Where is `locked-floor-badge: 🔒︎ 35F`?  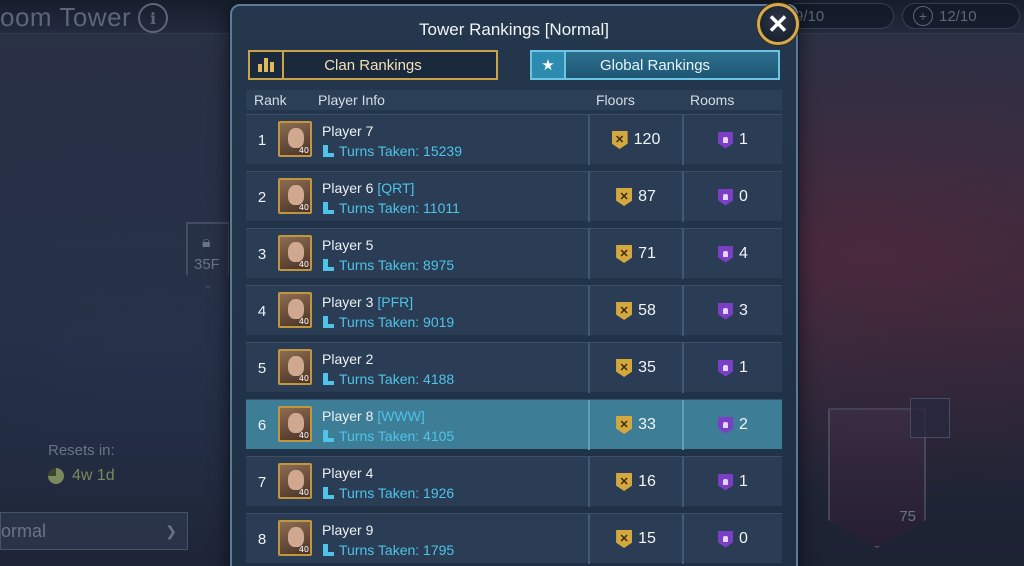
locked-floor-badge: 🔒︎ 35F is located at coordinates (208, 255).